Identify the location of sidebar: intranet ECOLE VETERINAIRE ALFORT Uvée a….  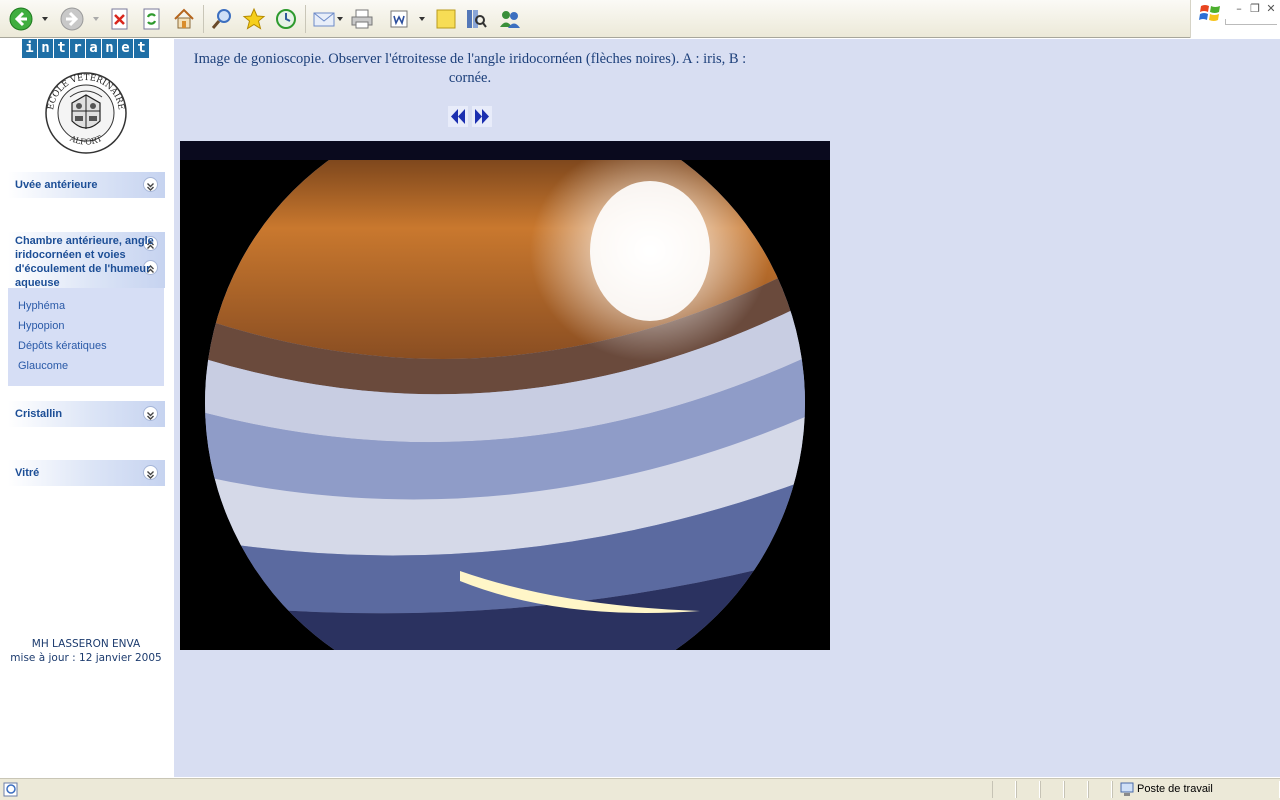
(87, 408).